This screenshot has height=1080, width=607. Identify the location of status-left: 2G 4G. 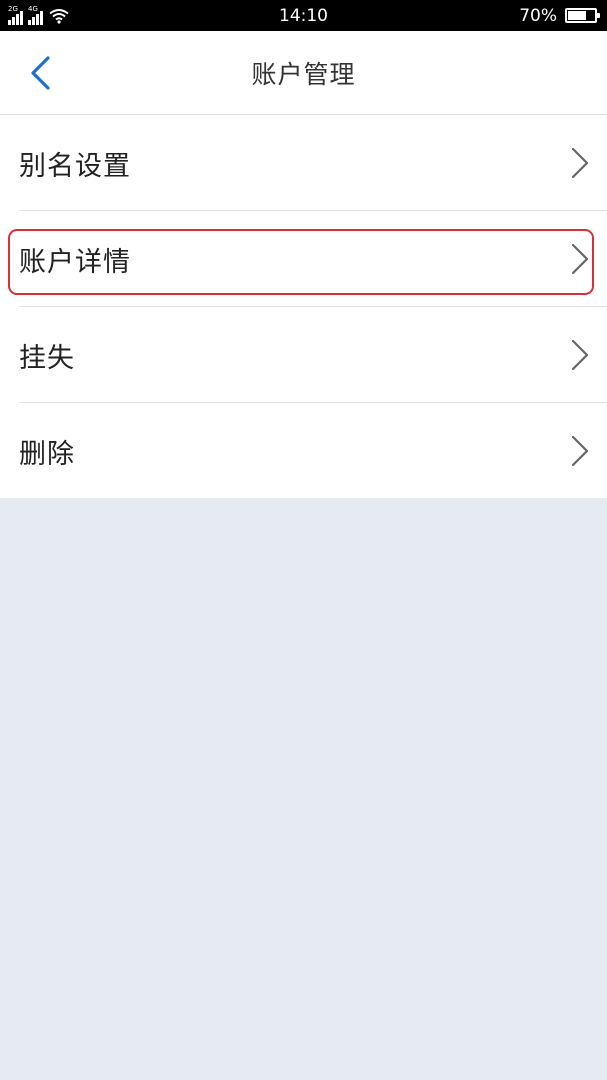
(38, 15).